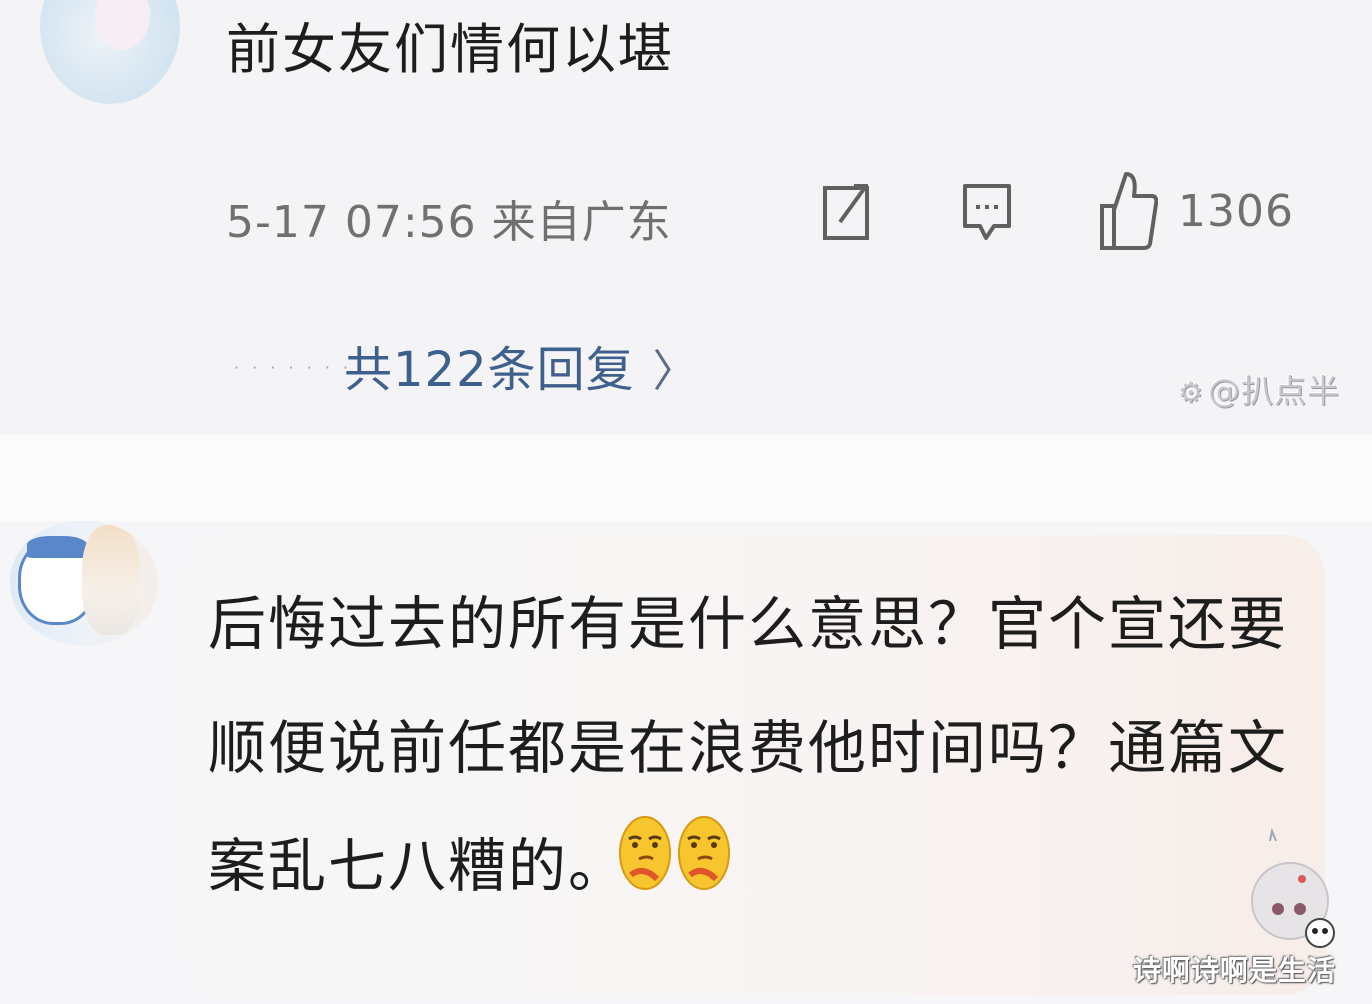 The width and height of the screenshot is (1372, 1004). Describe the element at coordinates (1191, 392) in the screenshot. I see `weibo-logo-icon: ⚙` at that location.